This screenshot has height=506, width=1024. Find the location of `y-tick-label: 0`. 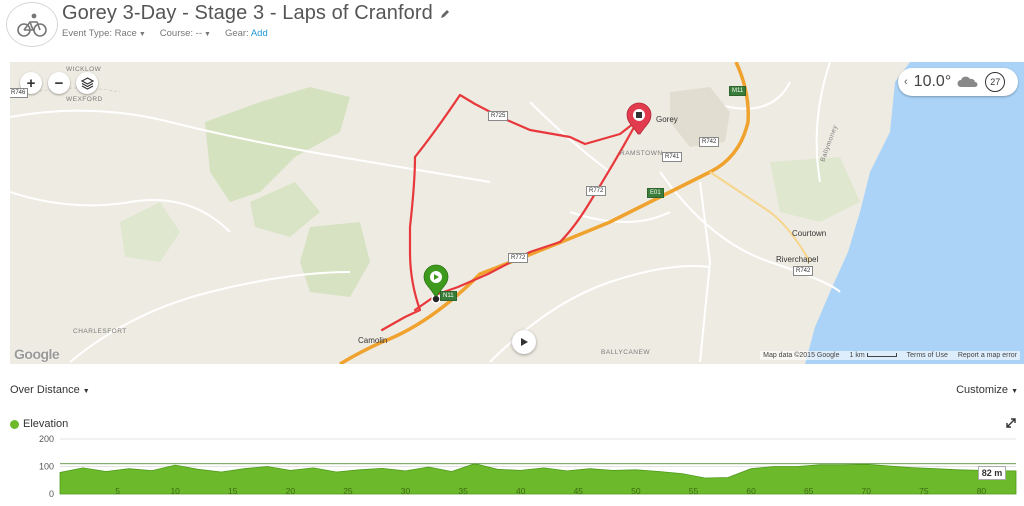

y-tick-label: 0 is located at coordinates (51, 494).